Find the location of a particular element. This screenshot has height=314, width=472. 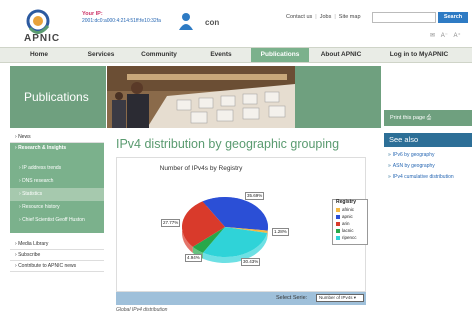

sidebar-label: IP address trends is located at coordinates (42, 168).